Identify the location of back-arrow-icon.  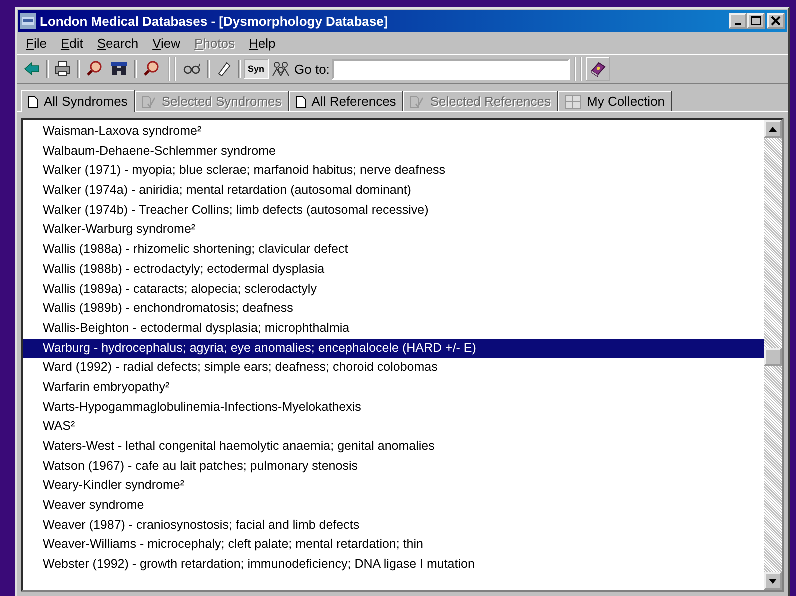
(32, 69).